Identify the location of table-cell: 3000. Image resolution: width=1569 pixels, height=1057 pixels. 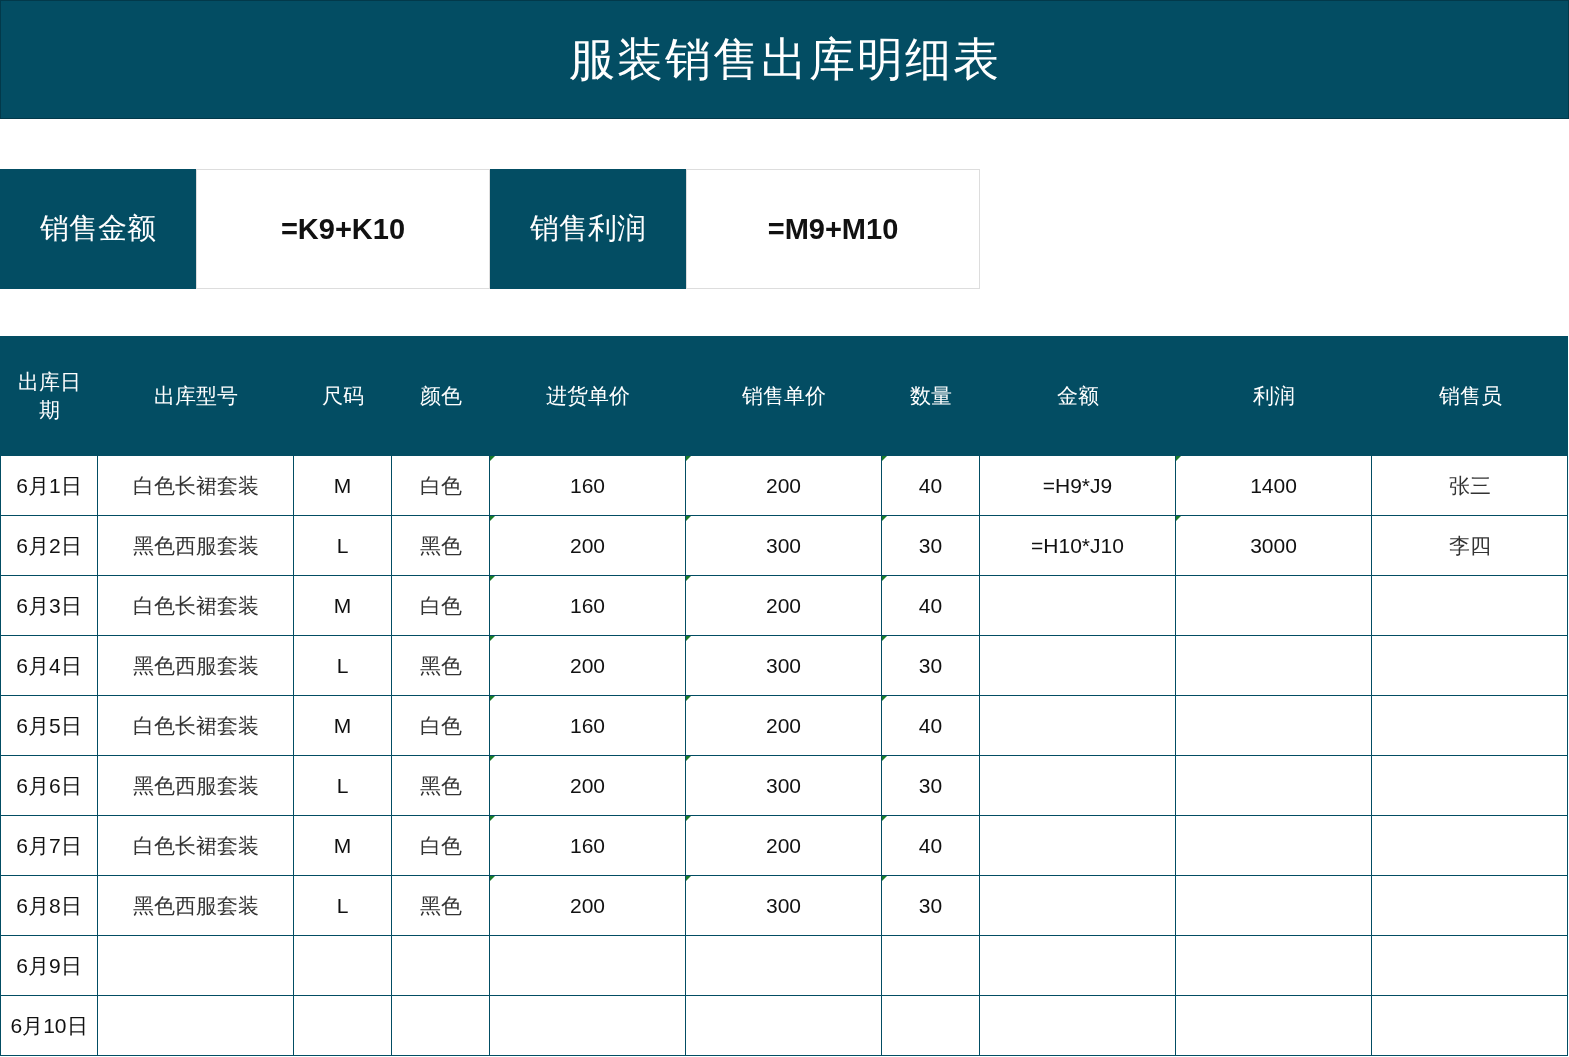
(1274, 546).